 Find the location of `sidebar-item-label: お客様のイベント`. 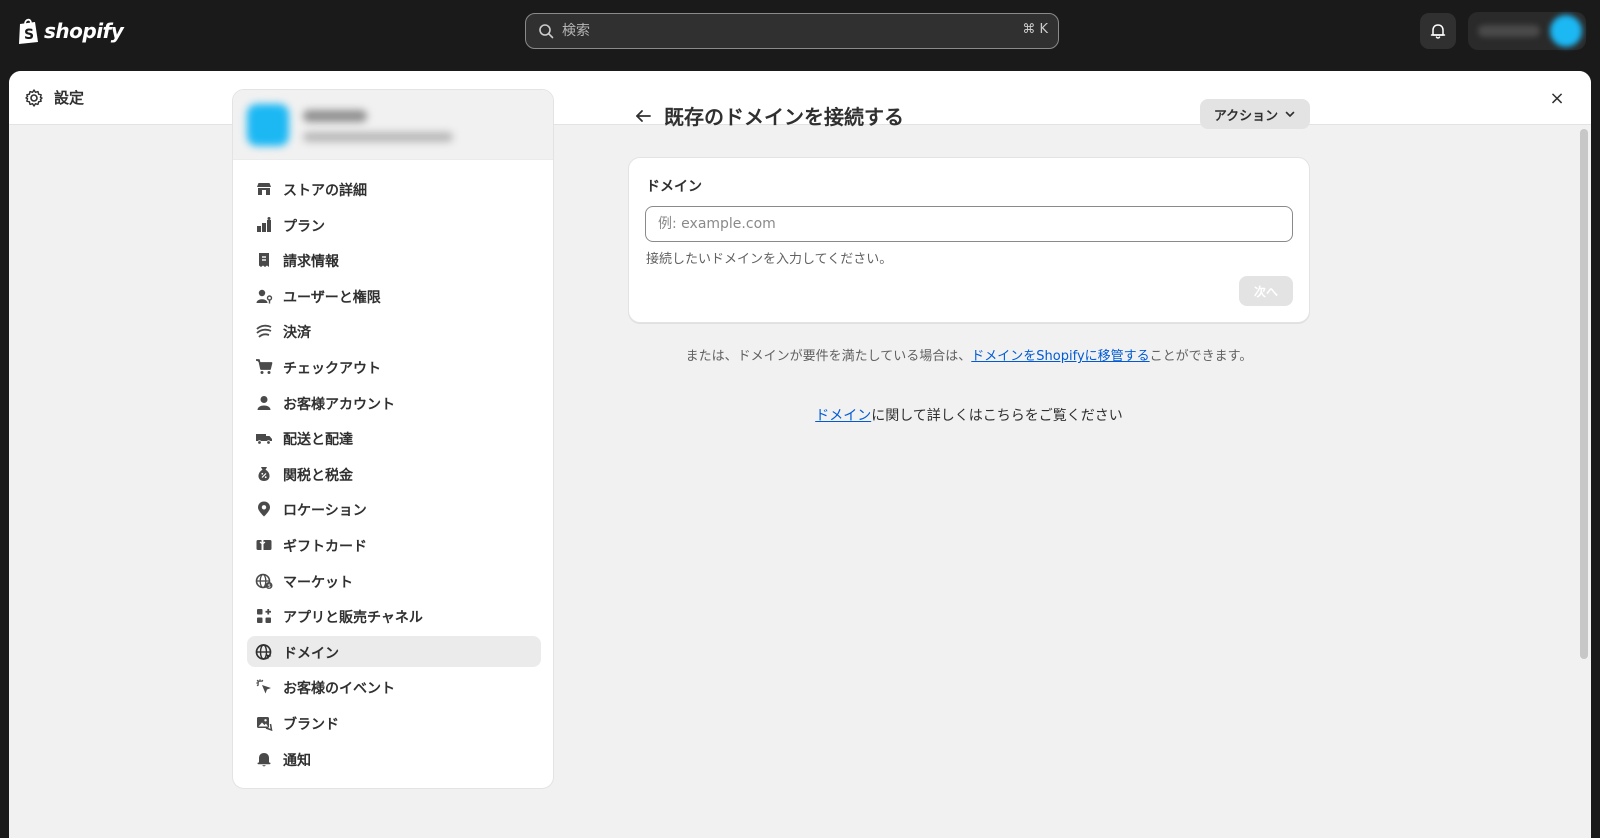

sidebar-item-label: お客様のイベント is located at coordinates (339, 689).